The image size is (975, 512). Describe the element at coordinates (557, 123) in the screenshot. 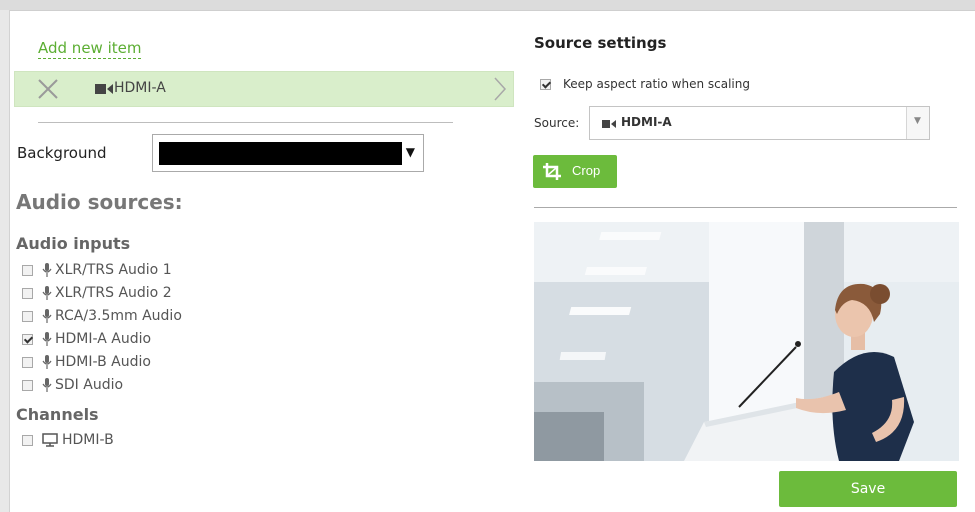

I see `source-label: Source:` at that location.